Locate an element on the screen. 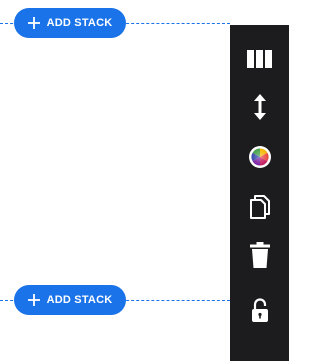 This screenshot has height=361, width=320. color-picker-button is located at coordinates (259, 157).